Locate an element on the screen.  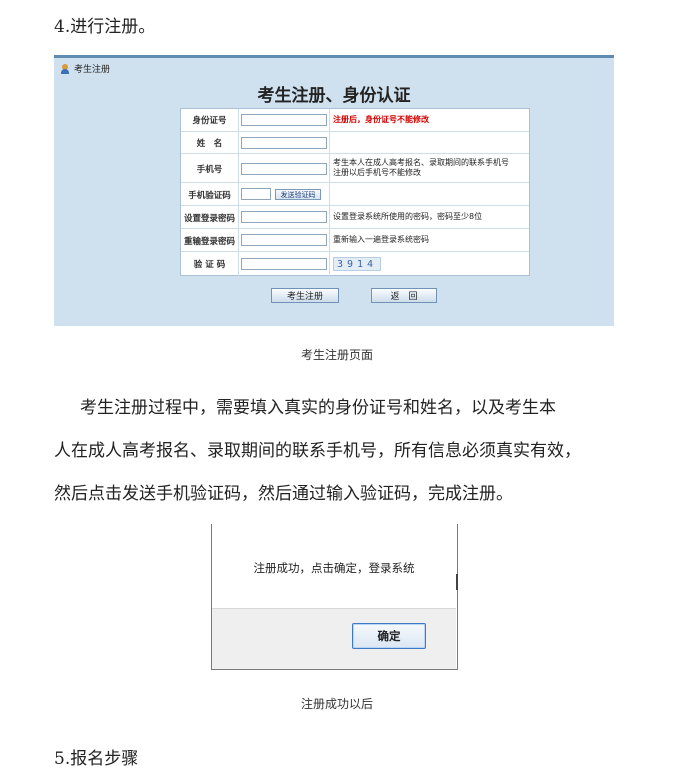
captcha-image: 3914 is located at coordinates (357, 264).